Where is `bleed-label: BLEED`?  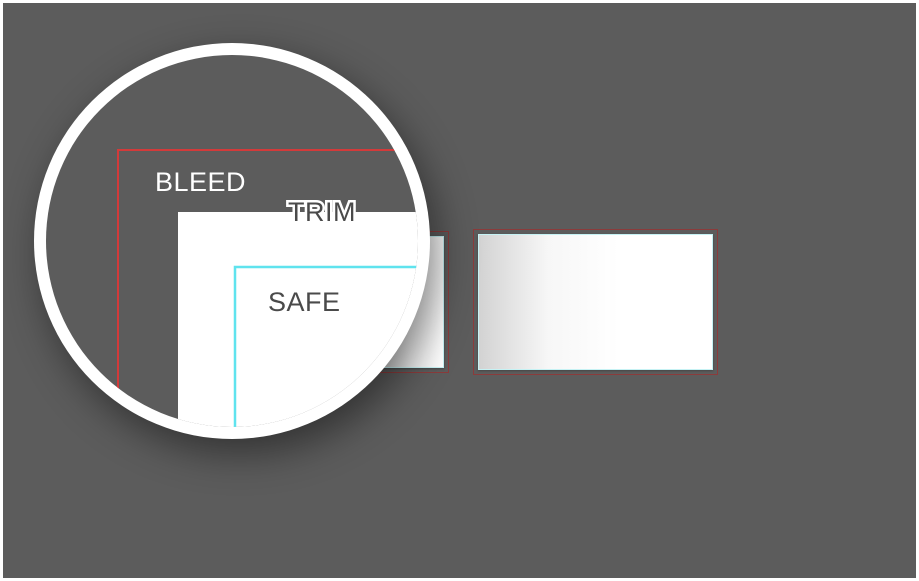 bleed-label: BLEED is located at coordinates (200, 182).